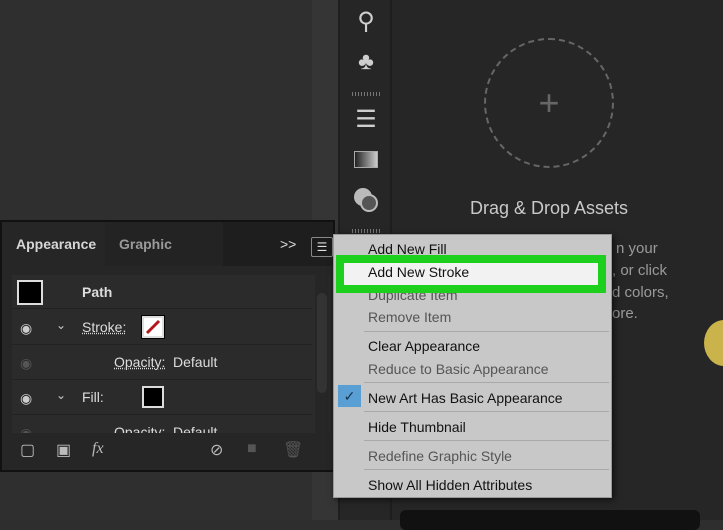 Image resolution: width=723 pixels, height=530 pixels. Describe the element at coordinates (418, 272) in the screenshot. I see `menu-item-add-new-stroke-label: Add New Stroke` at that location.